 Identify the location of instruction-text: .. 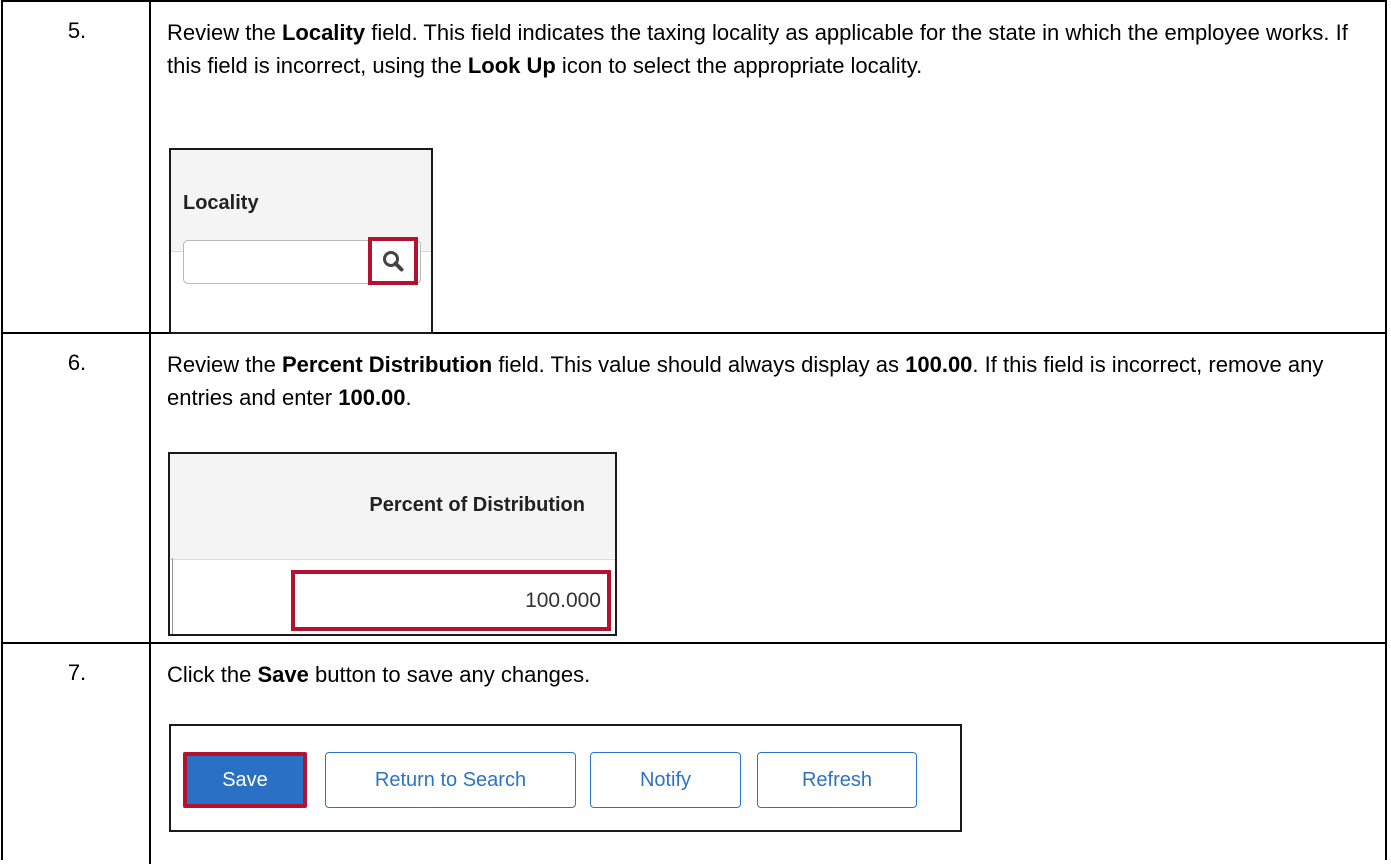
(408, 397).